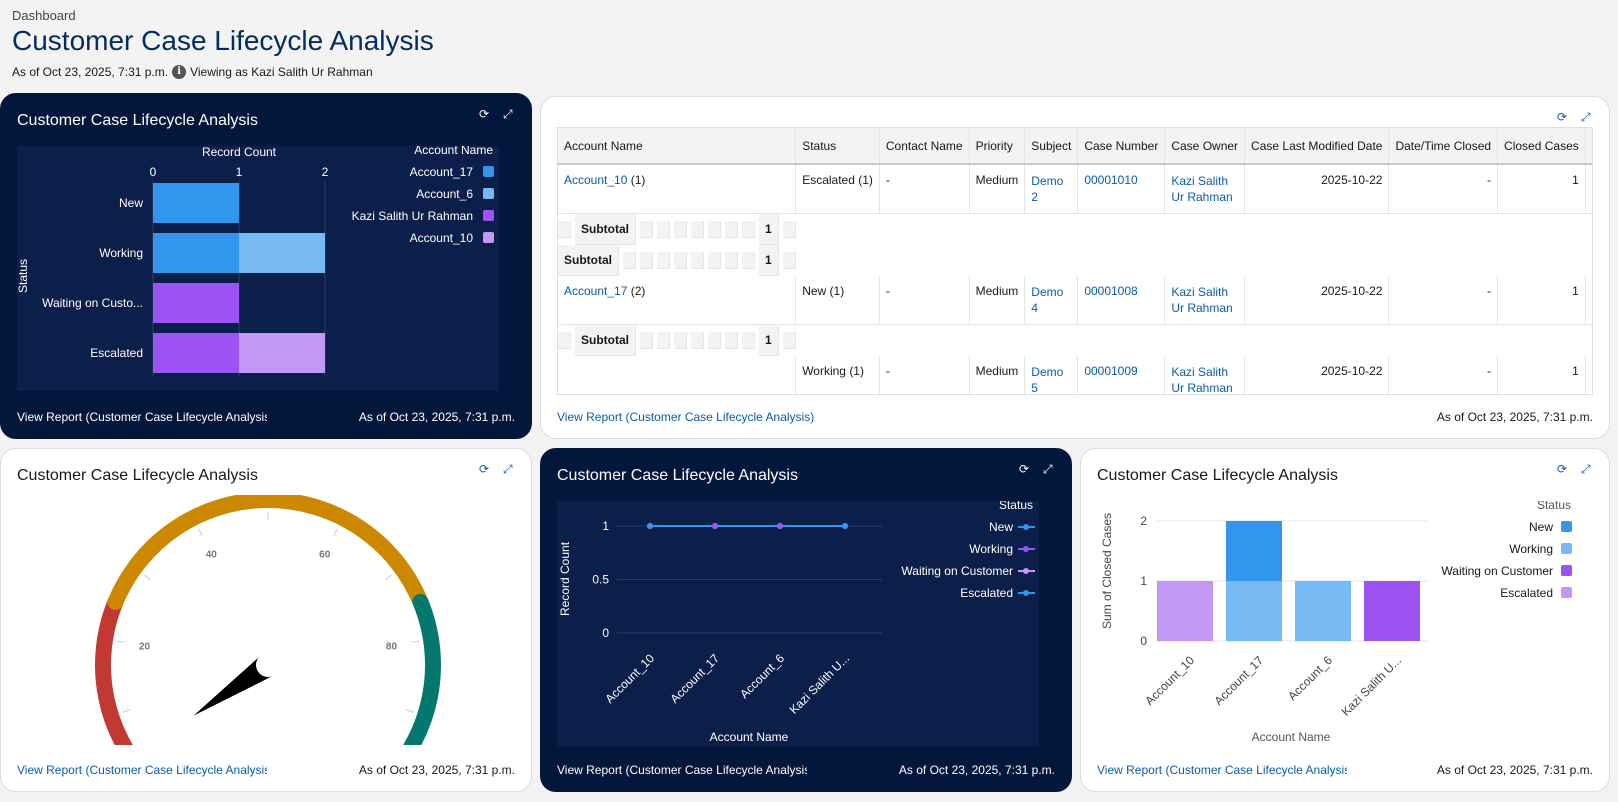  I want to click on case-number-link: 00001008, so click(1121, 300).